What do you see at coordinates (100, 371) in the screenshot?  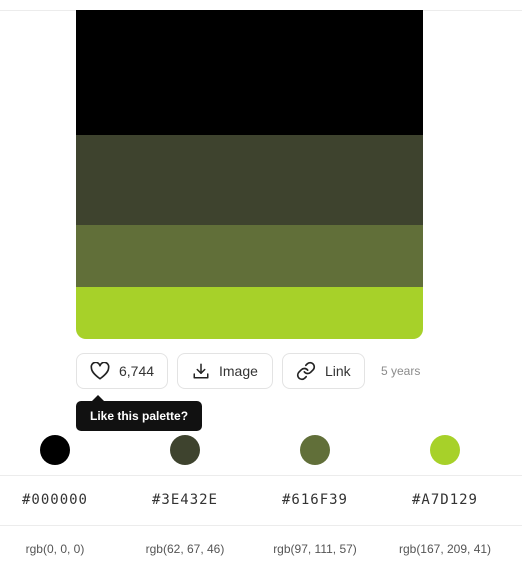 I see `heart-icon` at bounding box center [100, 371].